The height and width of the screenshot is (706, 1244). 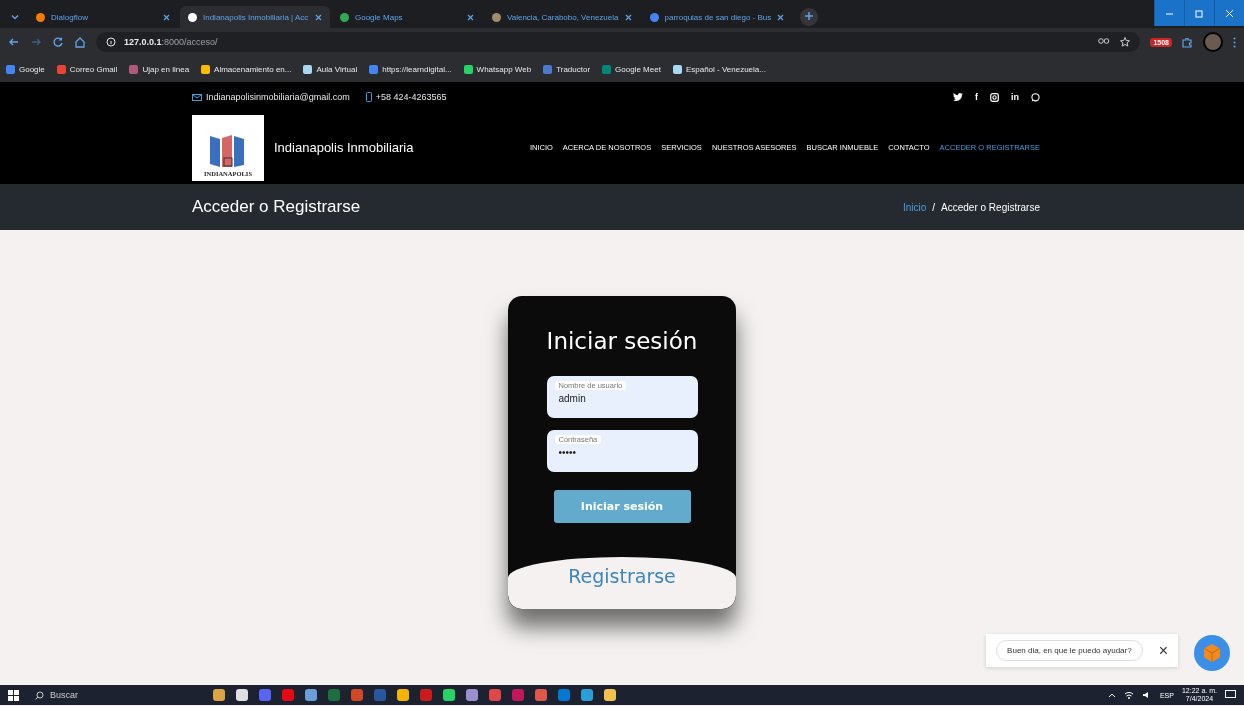 I want to click on restore-icon, so click(x=1199, y=13).